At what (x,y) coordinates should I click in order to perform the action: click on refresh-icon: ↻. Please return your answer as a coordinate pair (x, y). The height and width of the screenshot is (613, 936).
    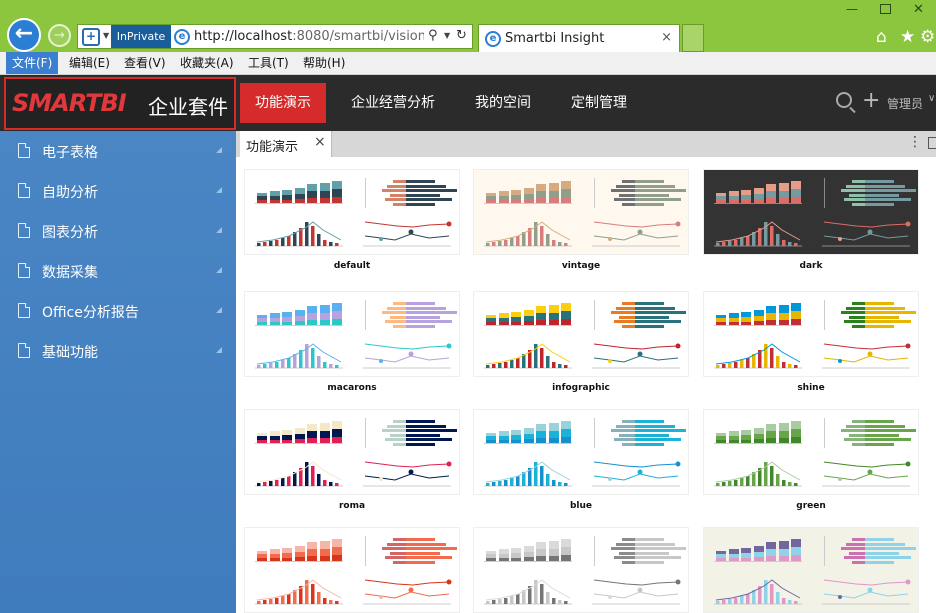
    Looking at the image, I should click on (461, 35).